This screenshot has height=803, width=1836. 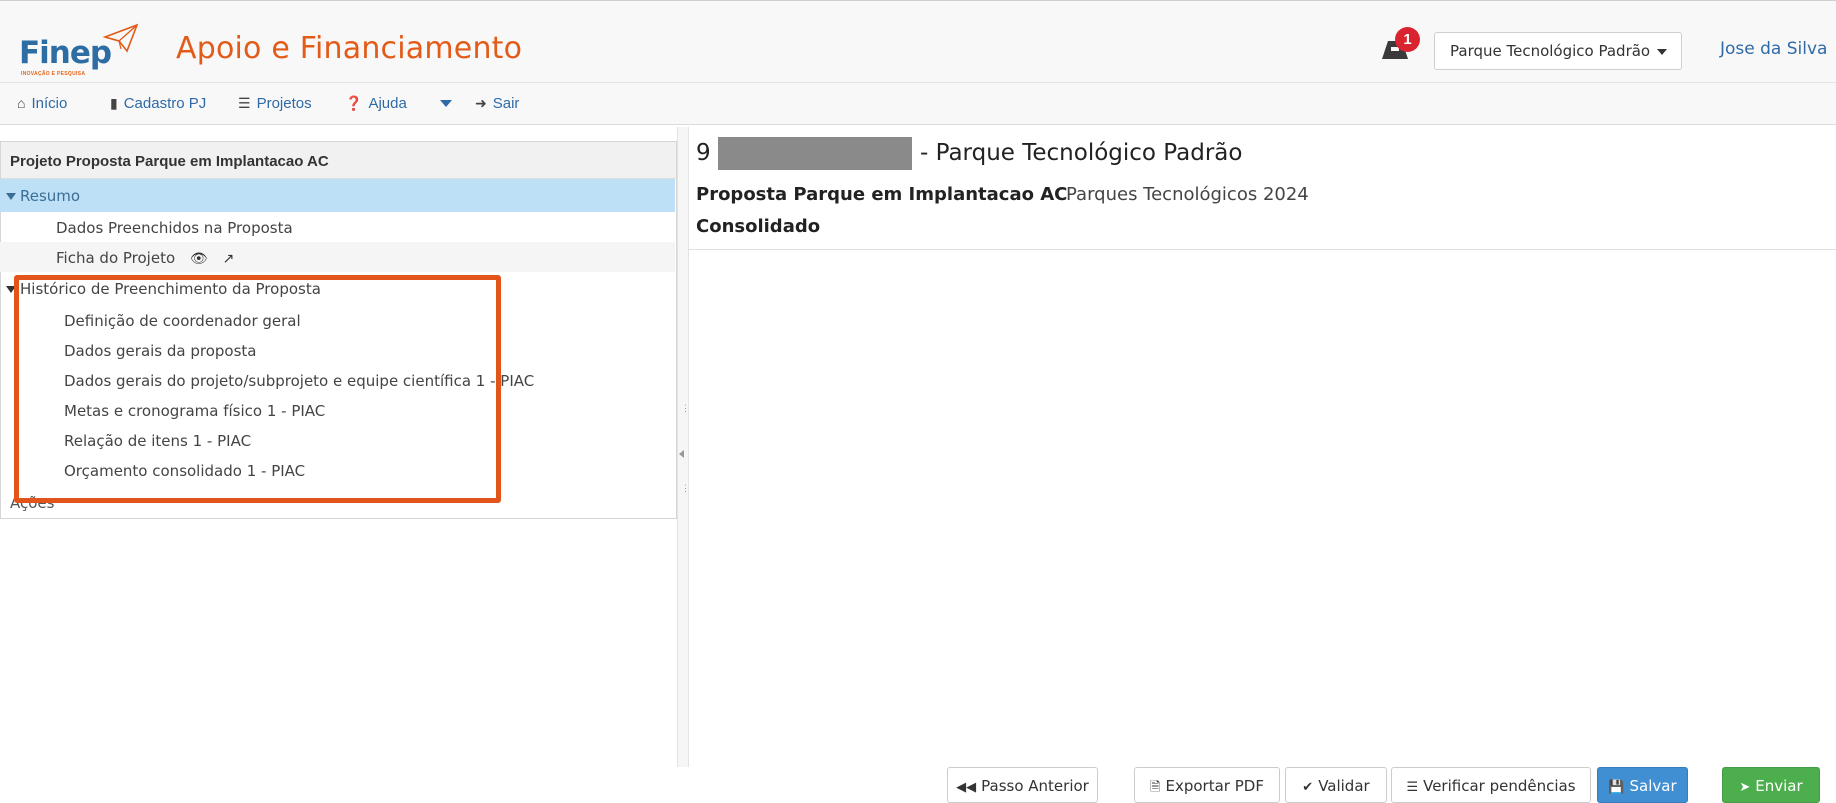 What do you see at coordinates (121, 38) in the screenshot?
I see `paper-plane-icon` at bounding box center [121, 38].